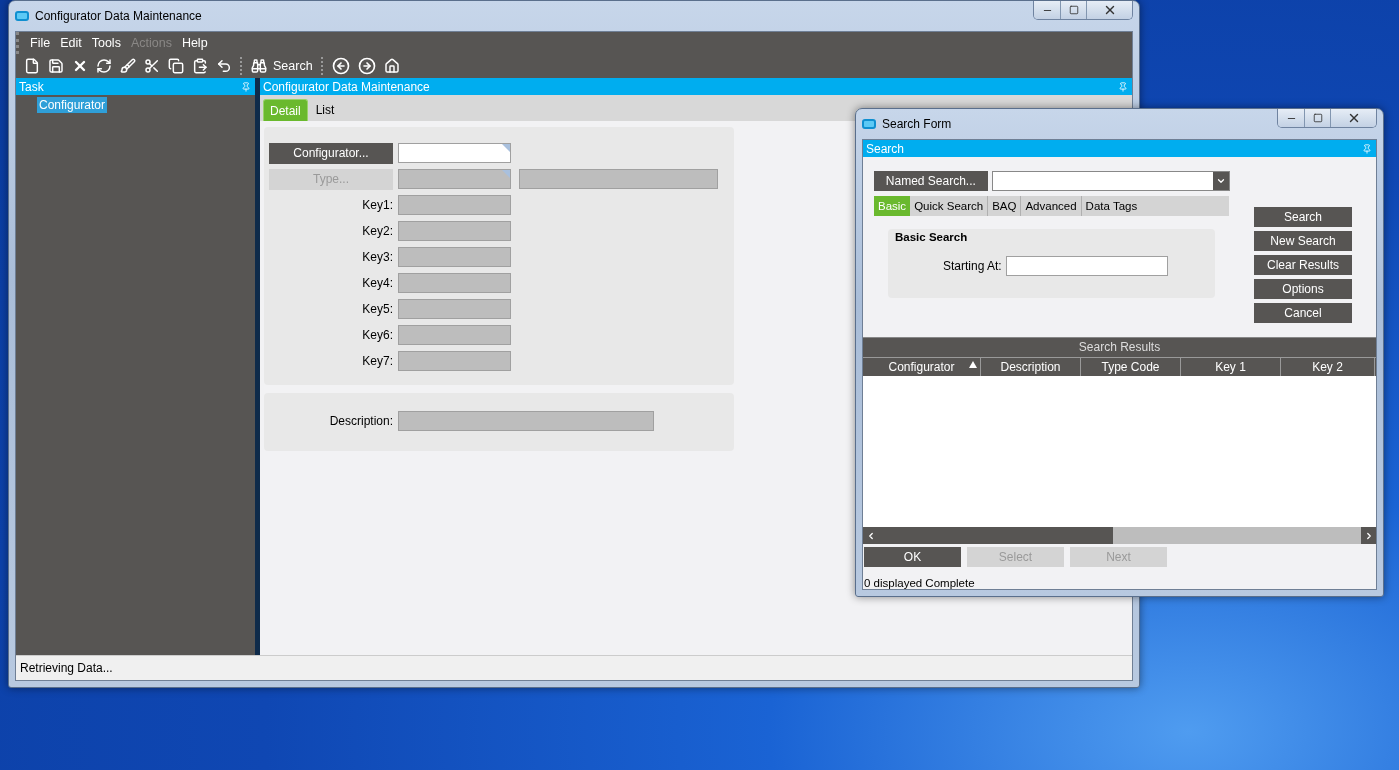 The height and width of the screenshot is (770, 1399). I want to click on search-button: Search, so click(282, 66).